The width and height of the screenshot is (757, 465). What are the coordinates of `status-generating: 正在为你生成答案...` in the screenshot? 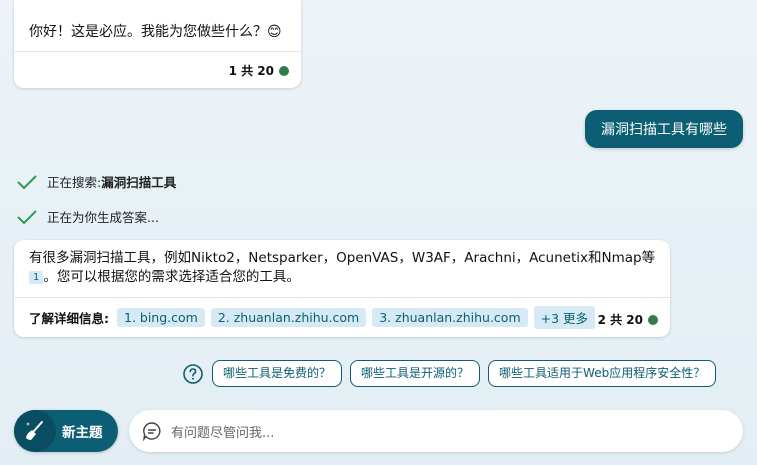 It's located at (87, 216).